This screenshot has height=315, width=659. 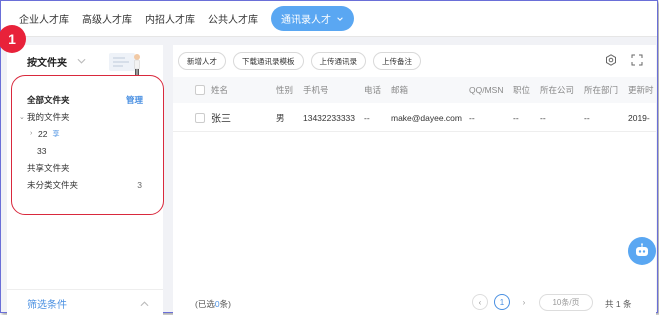 I want to click on tab-senior-talent: 高级人才库, so click(x=107, y=18).